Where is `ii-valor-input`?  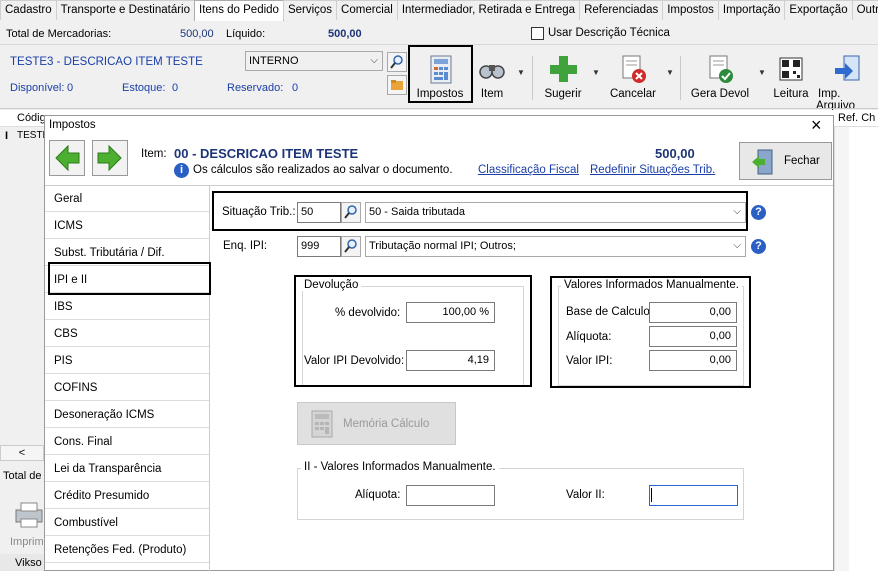 ii-valor-input is located at coordinates (693, 495).